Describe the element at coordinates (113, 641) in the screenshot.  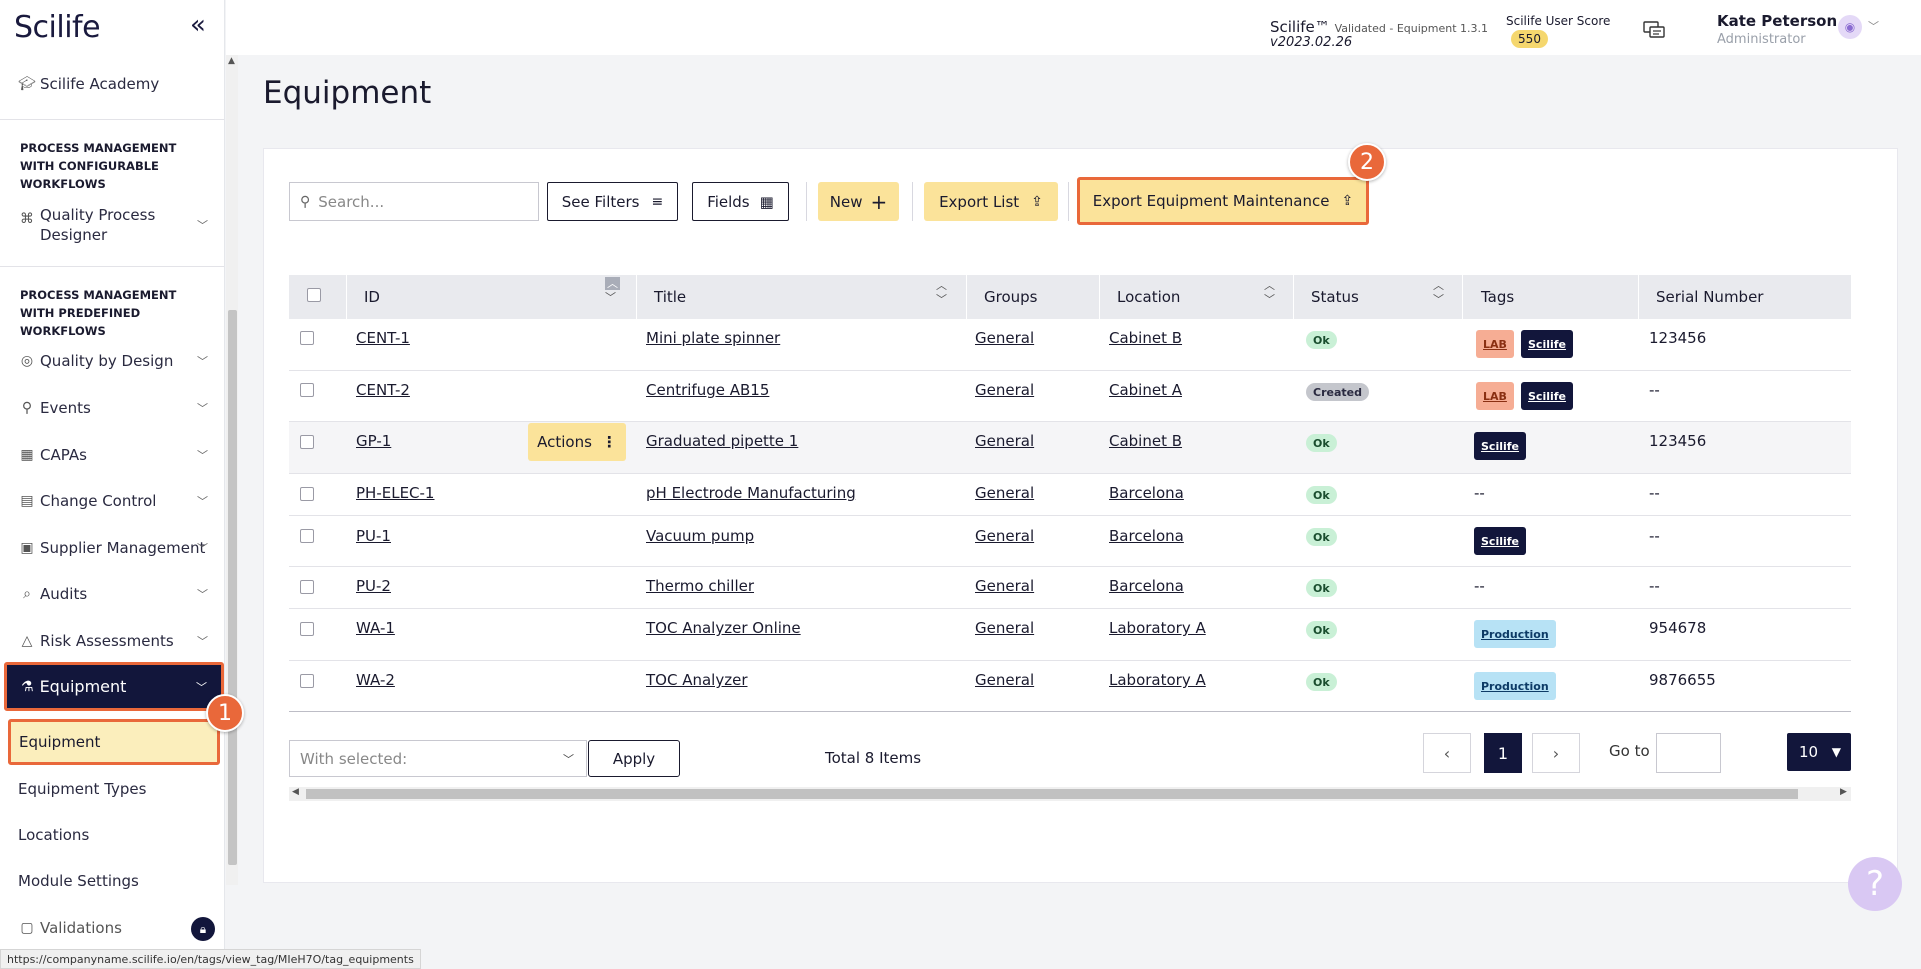
I see `sidebar-item-risk-assessments: △ Risk Assessments ﹀` at that location.